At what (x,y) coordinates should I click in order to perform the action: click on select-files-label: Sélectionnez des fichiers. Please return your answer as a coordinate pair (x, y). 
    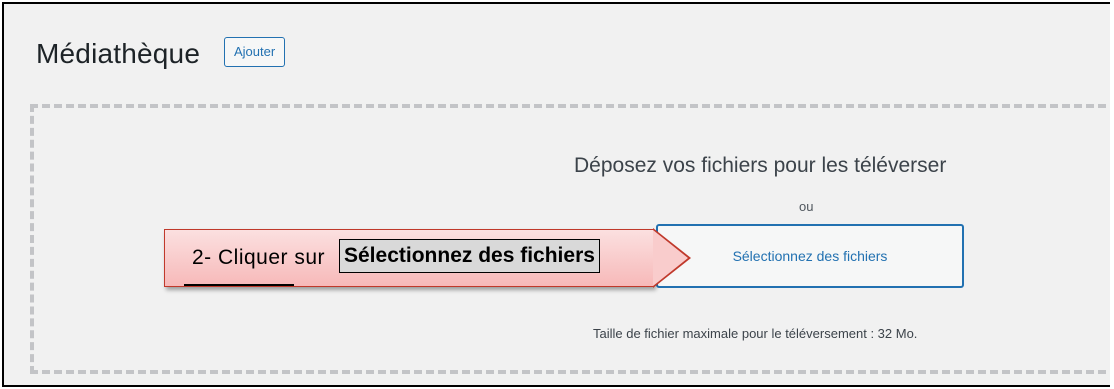
    Looking at the image, I should click on (810, 256).